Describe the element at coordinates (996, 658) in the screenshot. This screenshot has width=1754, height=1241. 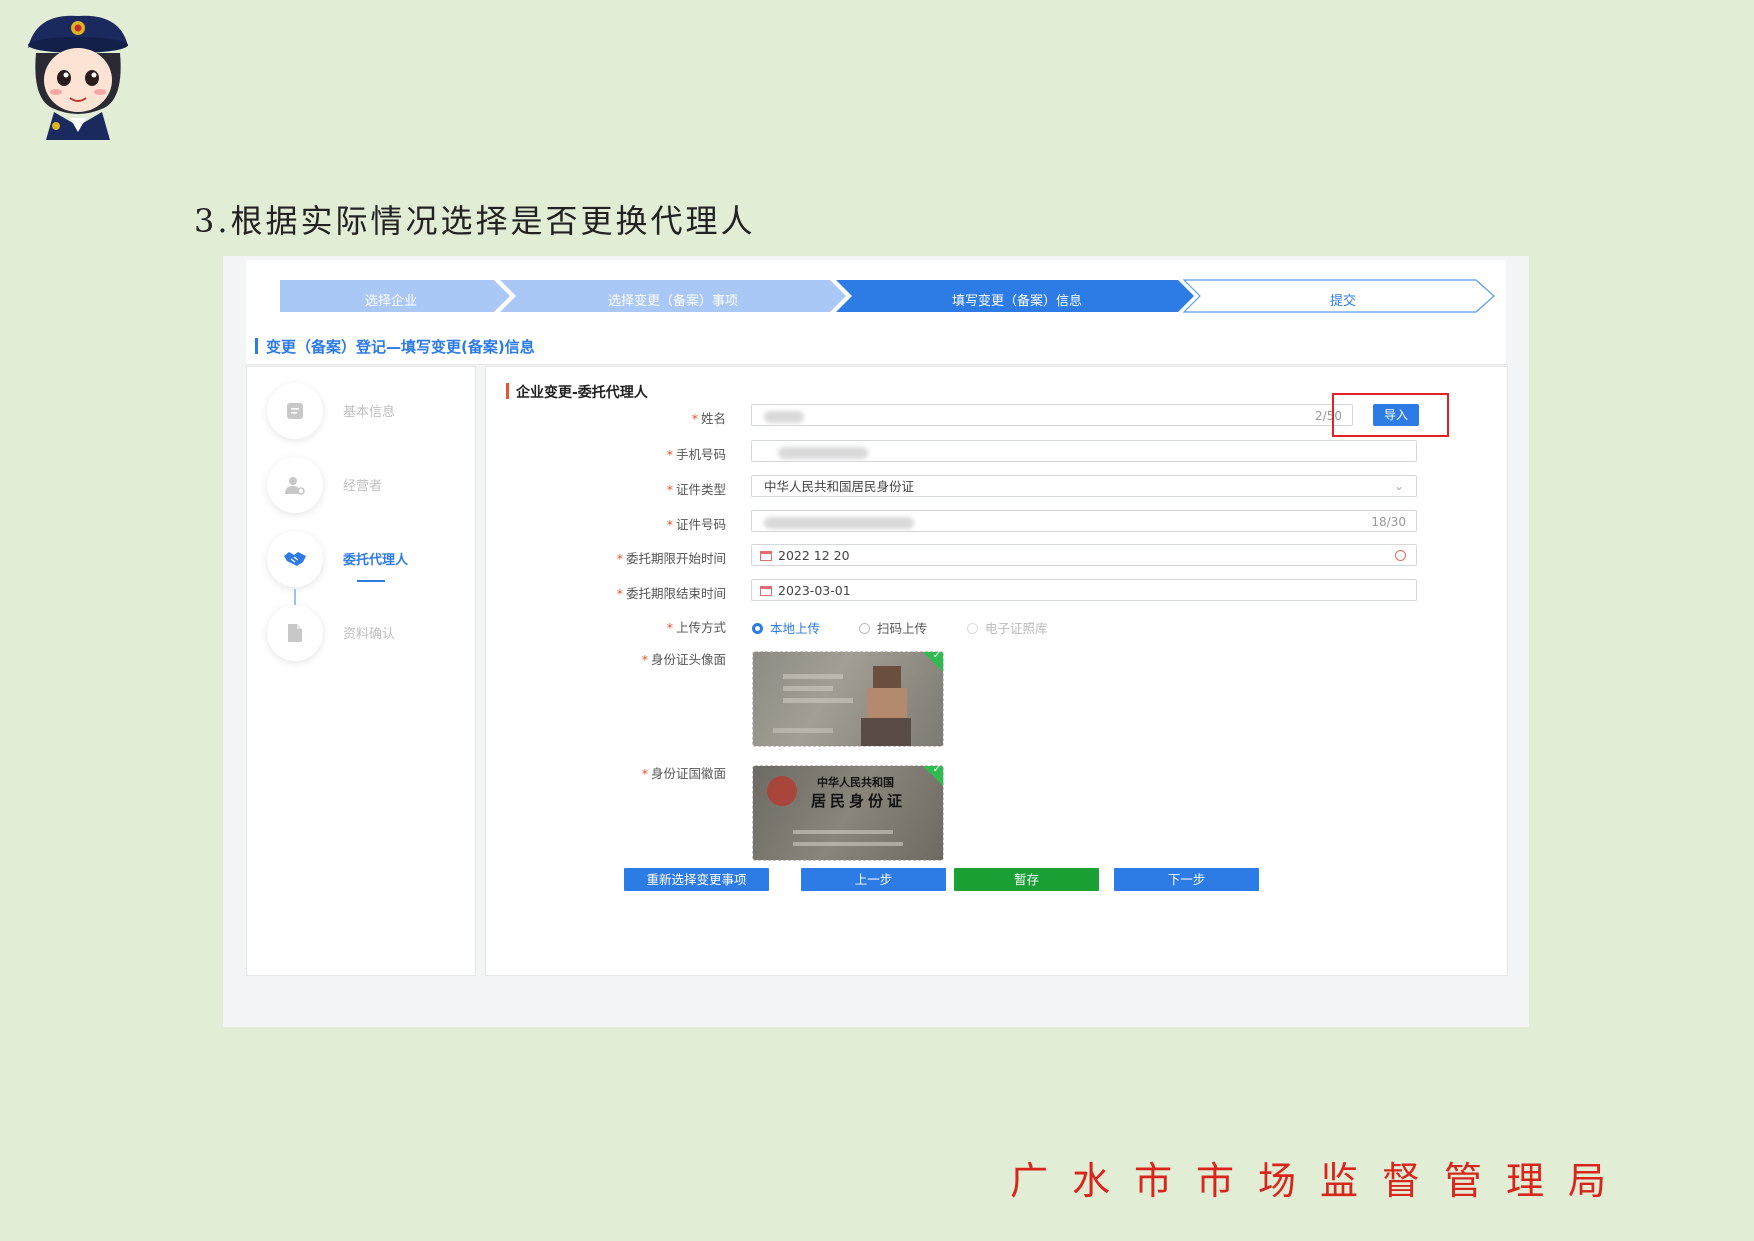
I see `row-id-front: * 身份证头像面` at that location.